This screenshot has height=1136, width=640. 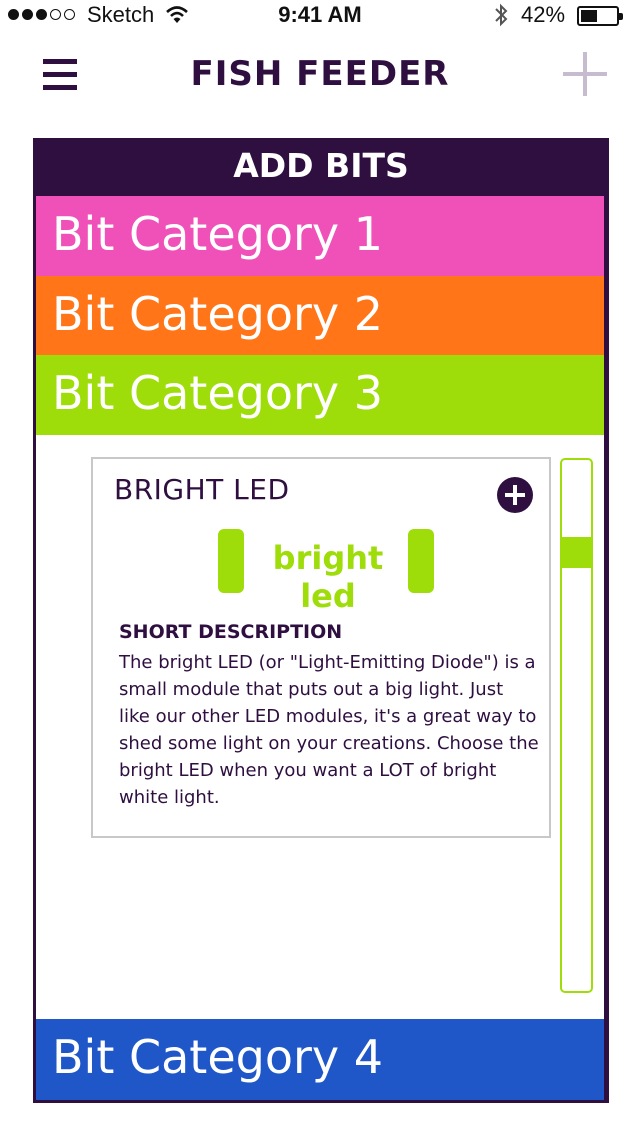 What do you see at coordinates (231, 632) in the screenshot?
I see `description-heading: SHORT DESCRIPTION` at bounding box center [231, 632].